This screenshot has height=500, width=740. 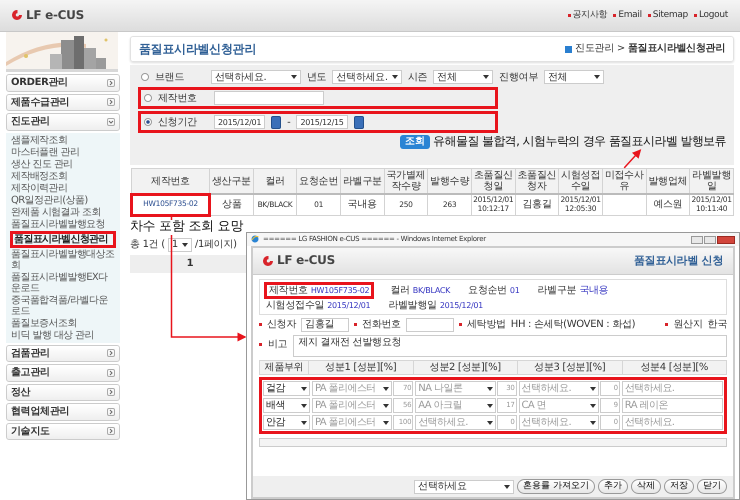 What do you see at coordinates (275, 181) in the screenshot?
I see `column-header: 컬러` at bounding box center [275, 181].